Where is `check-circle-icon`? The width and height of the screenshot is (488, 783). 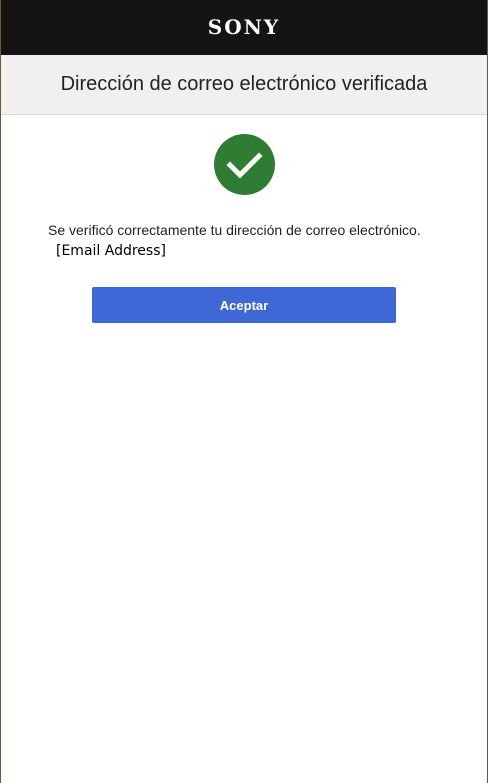 check-circle-icon is located at coordinates (244, 164).